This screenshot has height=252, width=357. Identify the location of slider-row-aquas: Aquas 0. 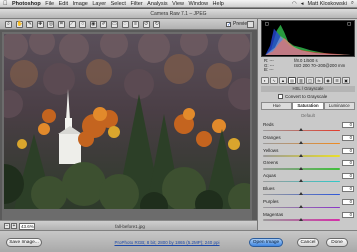
(308, 179).